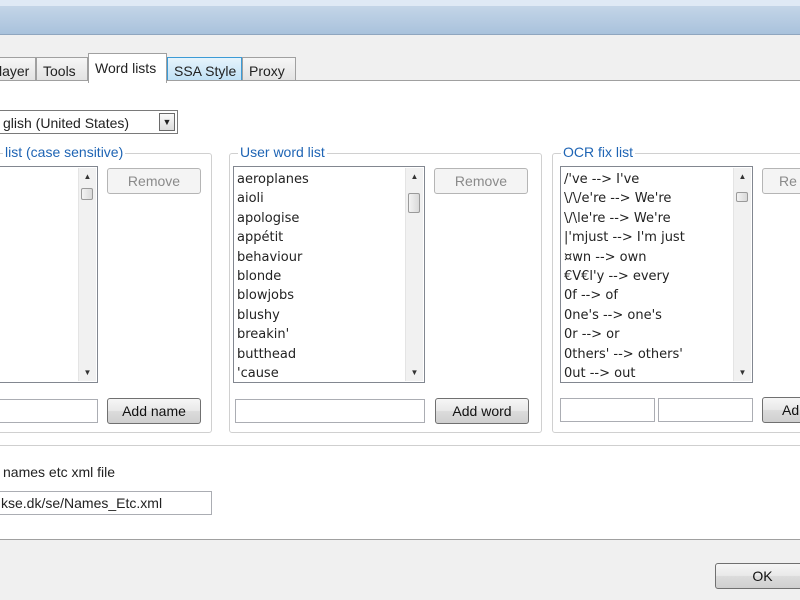 This screenshot has height=600, width=800. I want to click on xml-file-label: names etc xml file, so click(59, 472).